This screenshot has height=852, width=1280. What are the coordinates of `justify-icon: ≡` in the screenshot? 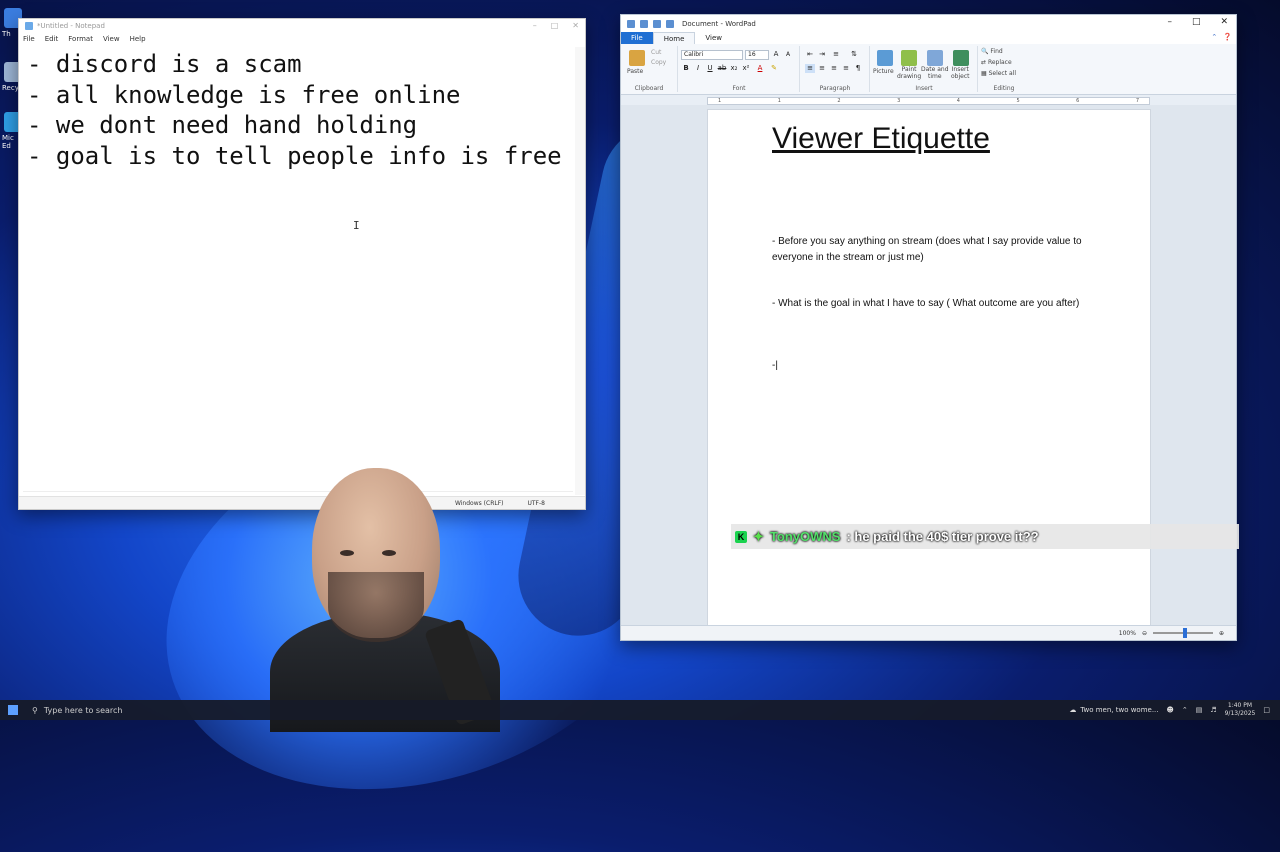 It's located at (846, 68).